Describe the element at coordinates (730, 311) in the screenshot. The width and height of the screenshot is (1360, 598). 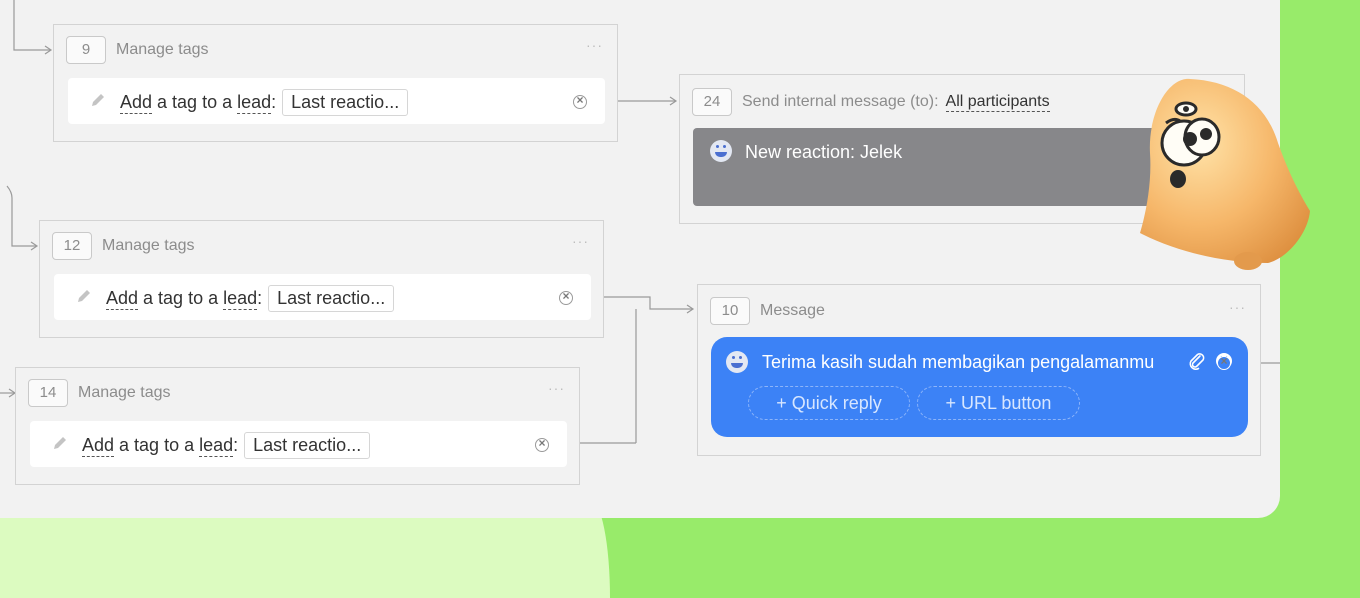
I see `block-number: 10` at that location.